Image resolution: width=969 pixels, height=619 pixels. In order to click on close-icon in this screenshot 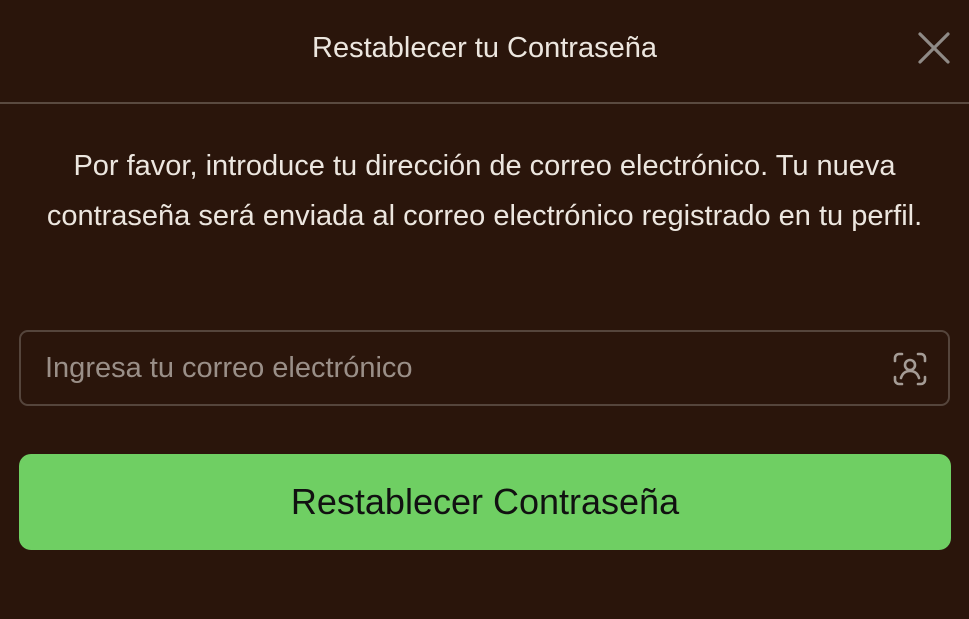, I will do `click(934, 48)`.